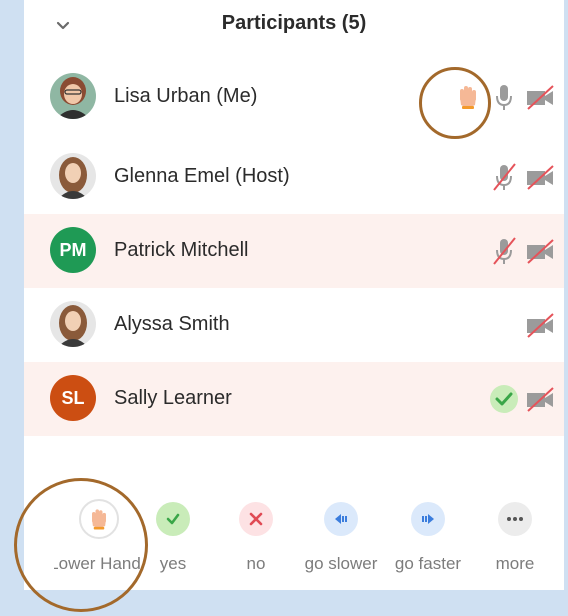 The height and width of the screenshot is (616, 568). I want to click on participant-name: Sally Learner, so click(173, 398).